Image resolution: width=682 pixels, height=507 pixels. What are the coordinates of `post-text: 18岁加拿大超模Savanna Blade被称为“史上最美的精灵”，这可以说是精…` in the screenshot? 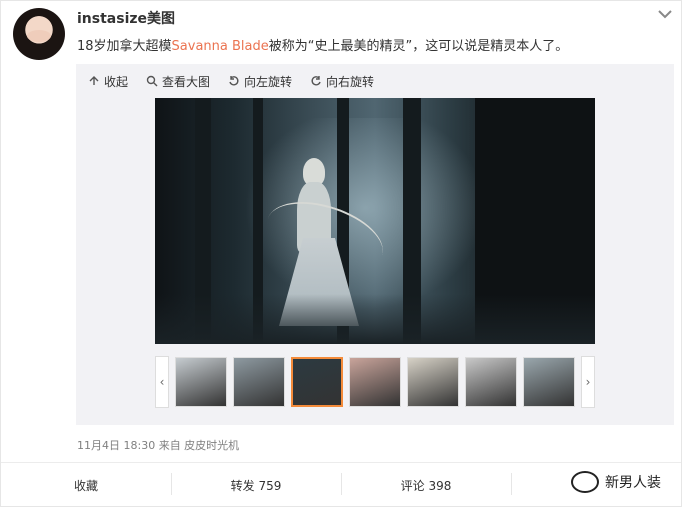 It's located at (322, 44).